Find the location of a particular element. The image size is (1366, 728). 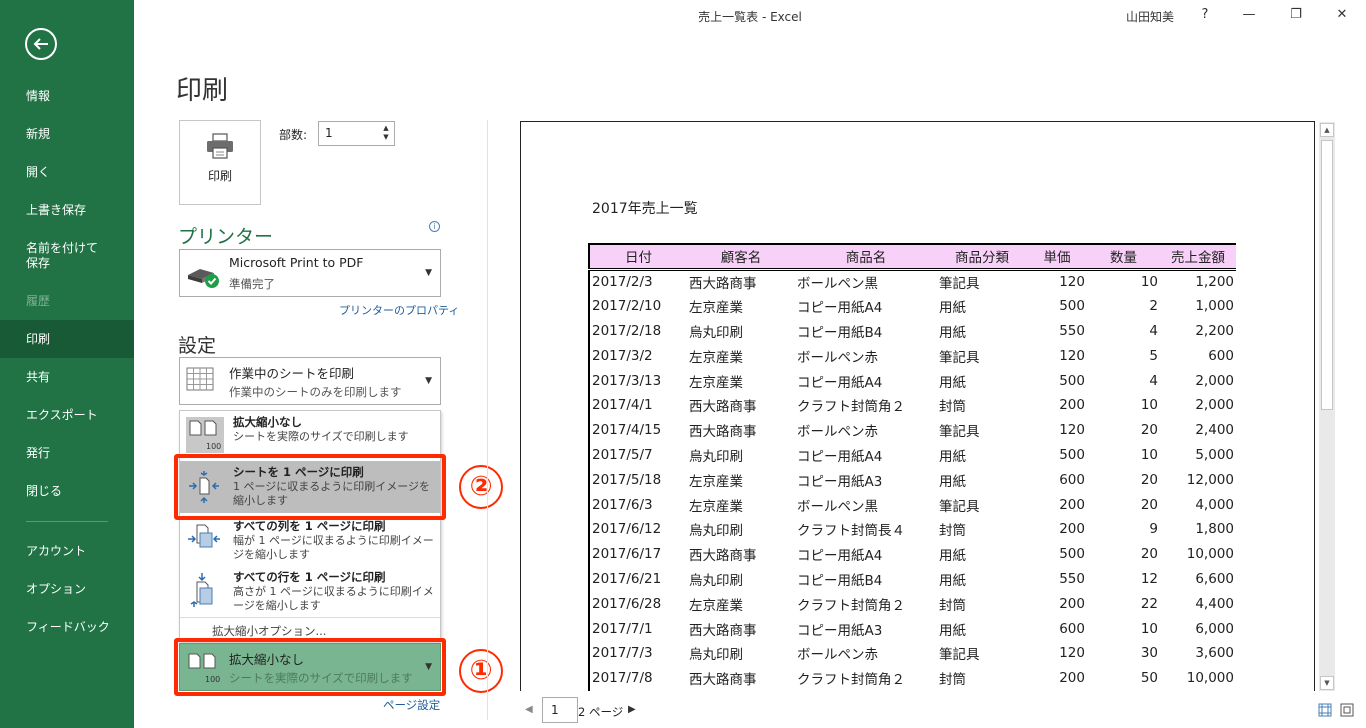

close-button: ✕ is located at coordinates (1342, 15).